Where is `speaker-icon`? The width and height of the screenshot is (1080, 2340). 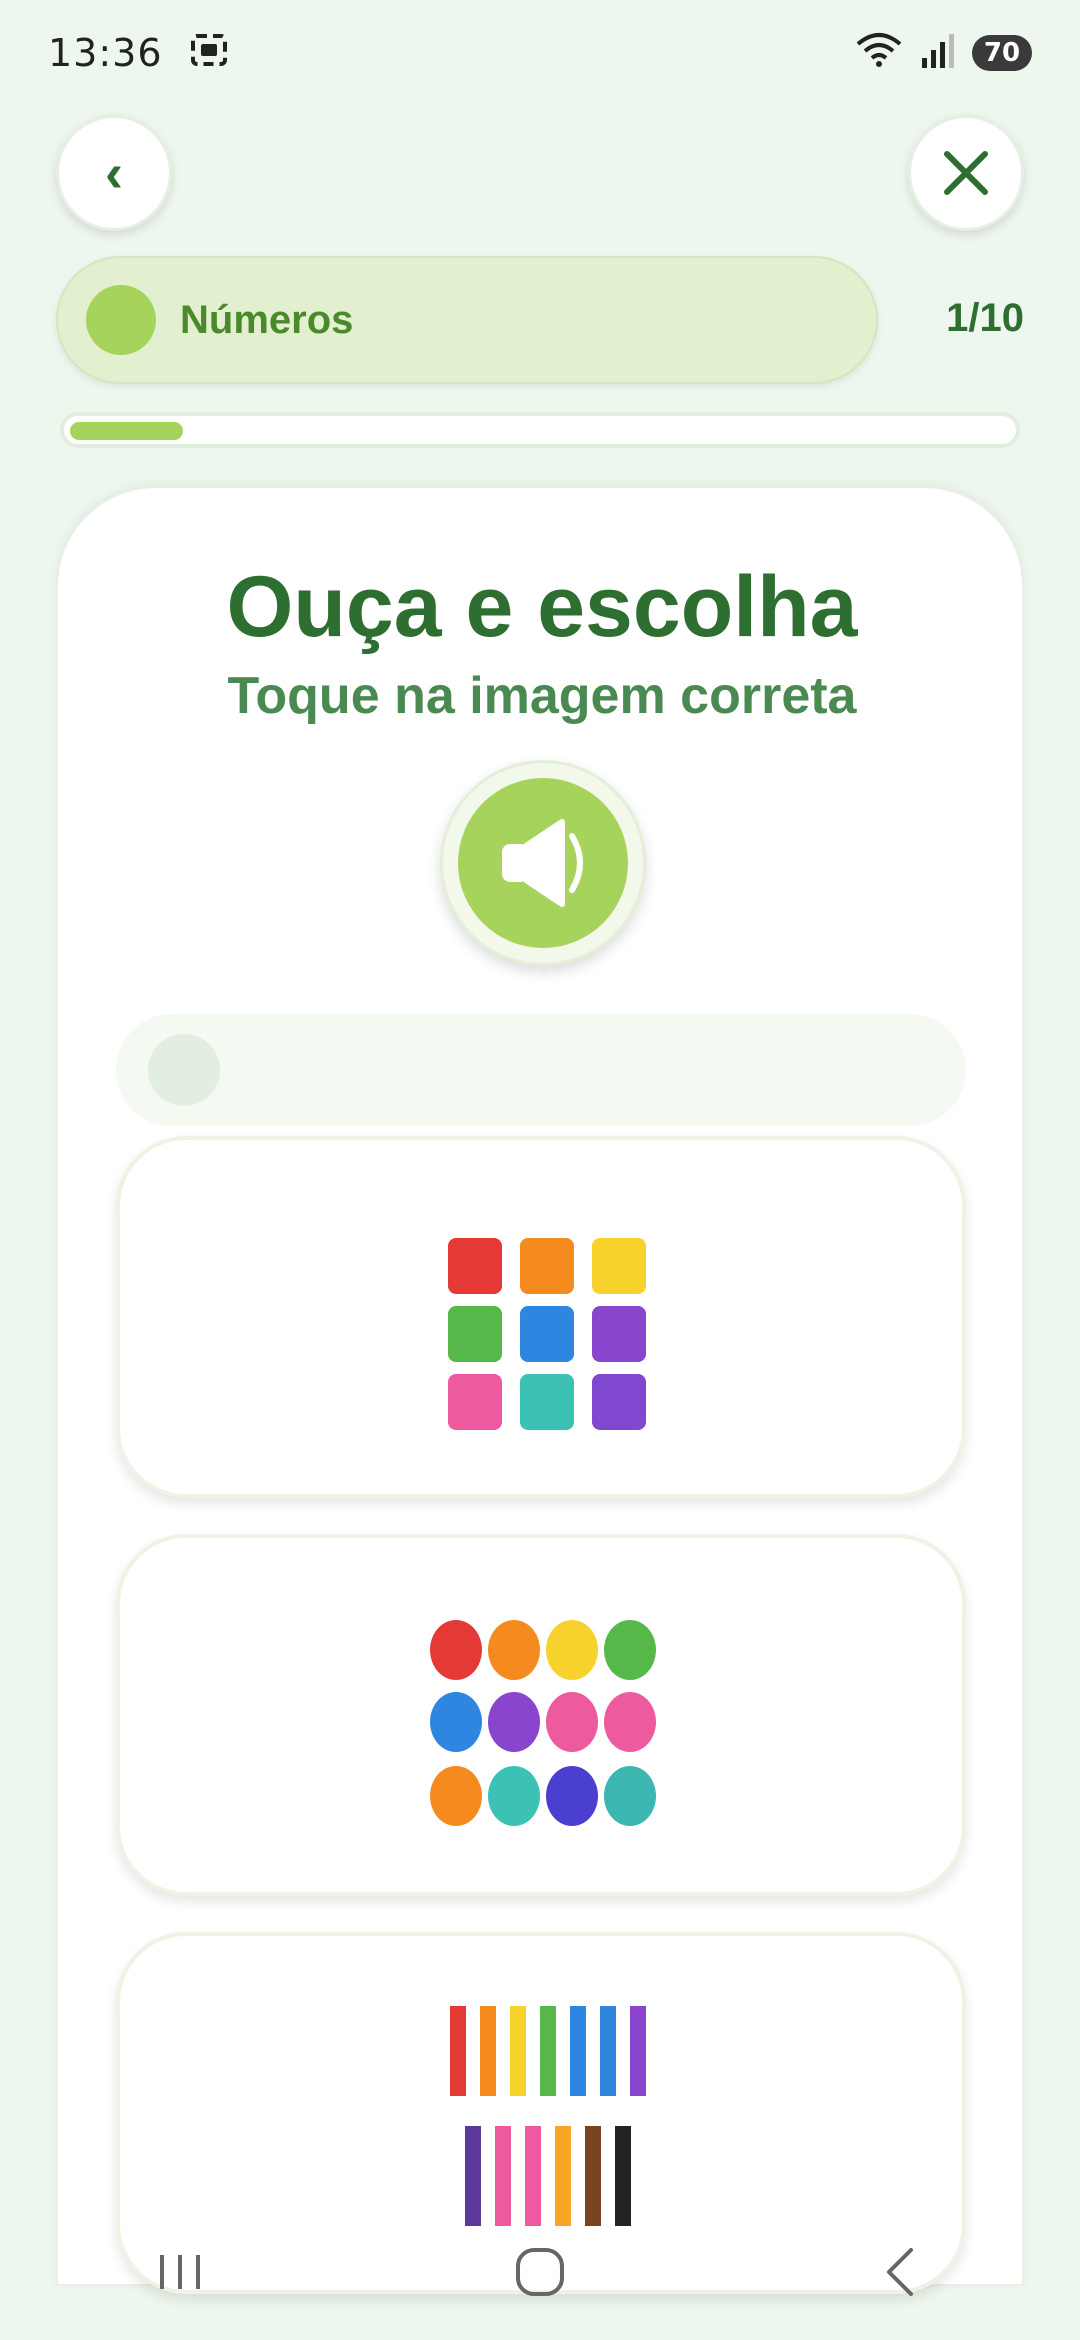
speaker-icon is located at coordinates (542, 863).